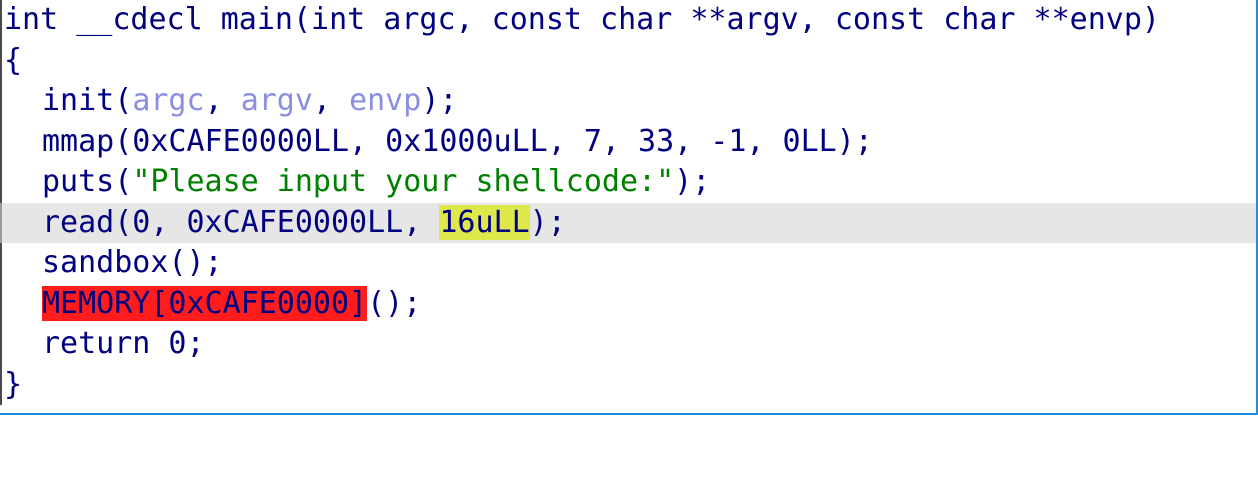  What do you see at coordinates (484, 222) in the screenshot?
I see `read-size-highlight: 16uLL` at bounding box center [484, 222].